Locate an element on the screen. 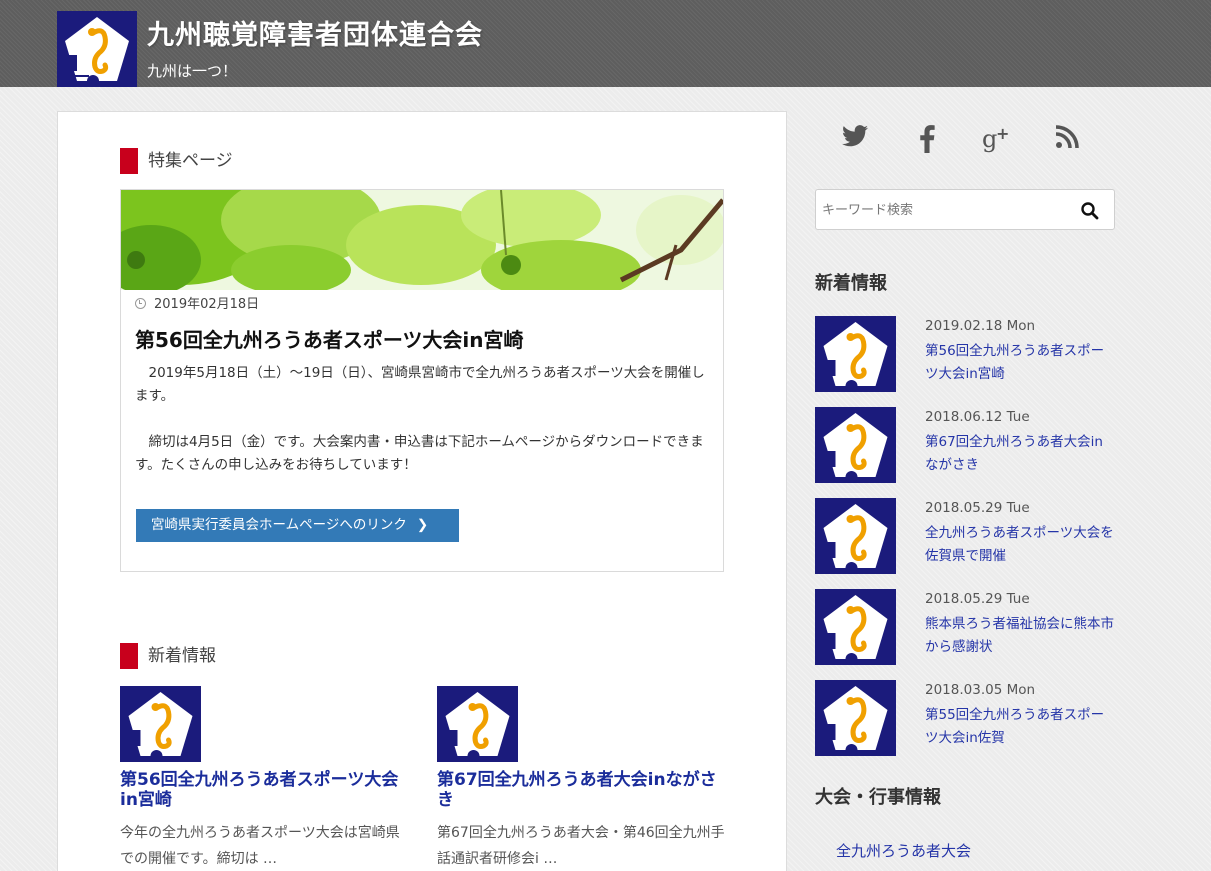 The height and width of the screenshot is (871, 1211). featured-heading: 特集ページ is located at coordinates (176, 161).